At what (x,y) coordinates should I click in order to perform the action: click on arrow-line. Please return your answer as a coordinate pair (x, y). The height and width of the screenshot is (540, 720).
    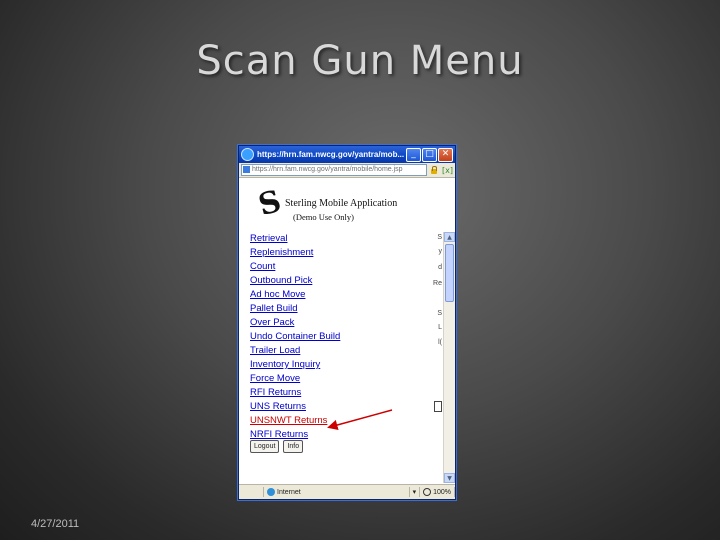
    Looking at the image, I should click on (360, 420).